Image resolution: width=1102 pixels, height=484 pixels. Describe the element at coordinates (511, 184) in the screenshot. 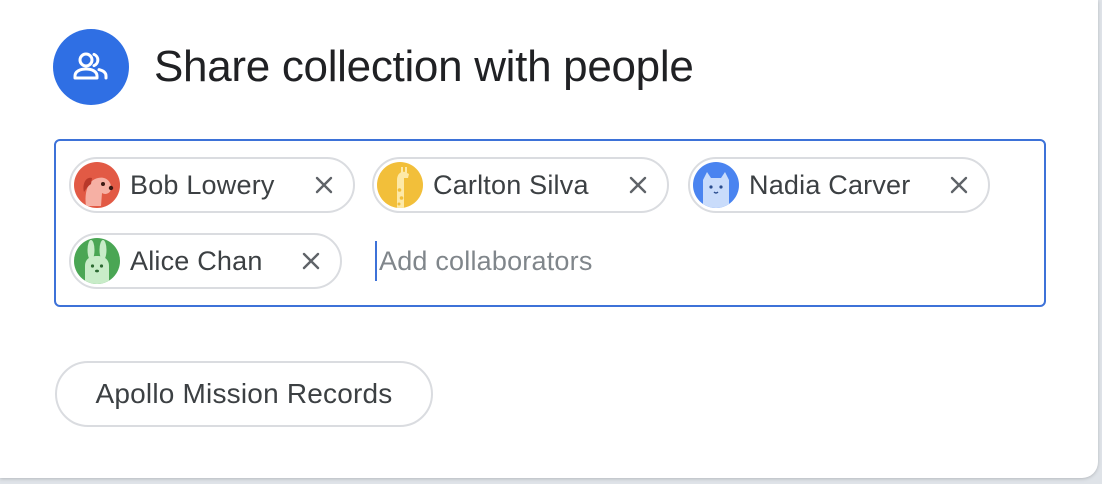

I see `collaborator-name: Carlton Silva` at that location.